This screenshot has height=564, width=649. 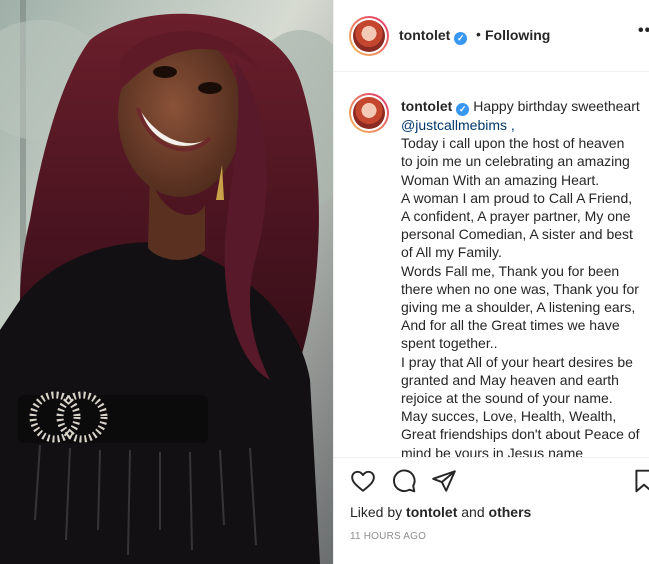 I want to click on caption-author-username: tontolet, so click(x=426, y=106).